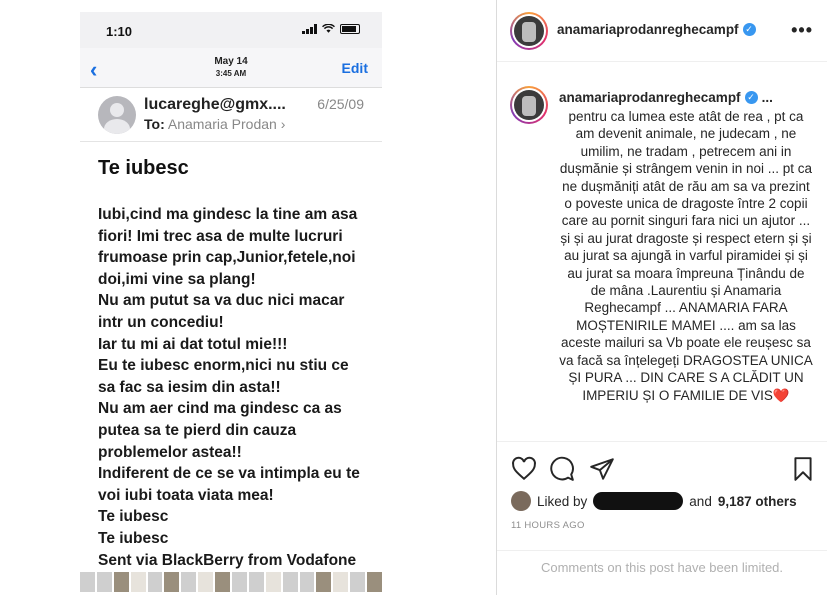  Describe the element at coordinates (170, 452) in the screenshot. I see `email-line: problemelor astea!!` at that location.